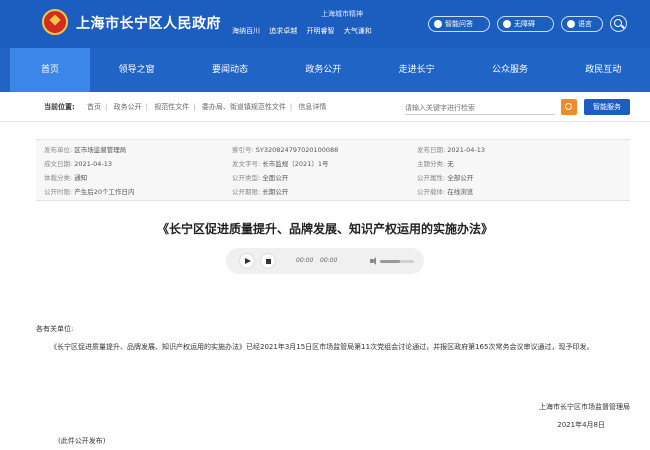  Describe the element at coordinates (342, 14) in the screenshot. I see `city-spirit-title: 上海城市精神` at that location.